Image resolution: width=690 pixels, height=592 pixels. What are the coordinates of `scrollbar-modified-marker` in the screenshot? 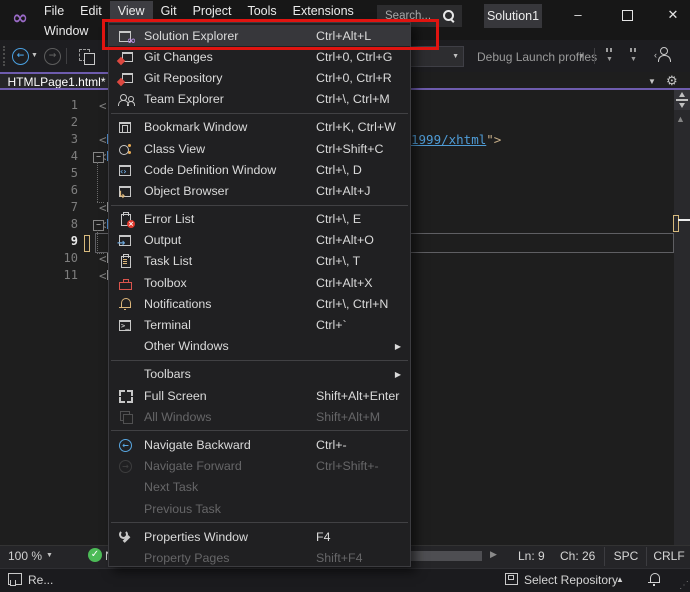 It's located at (676, 223).